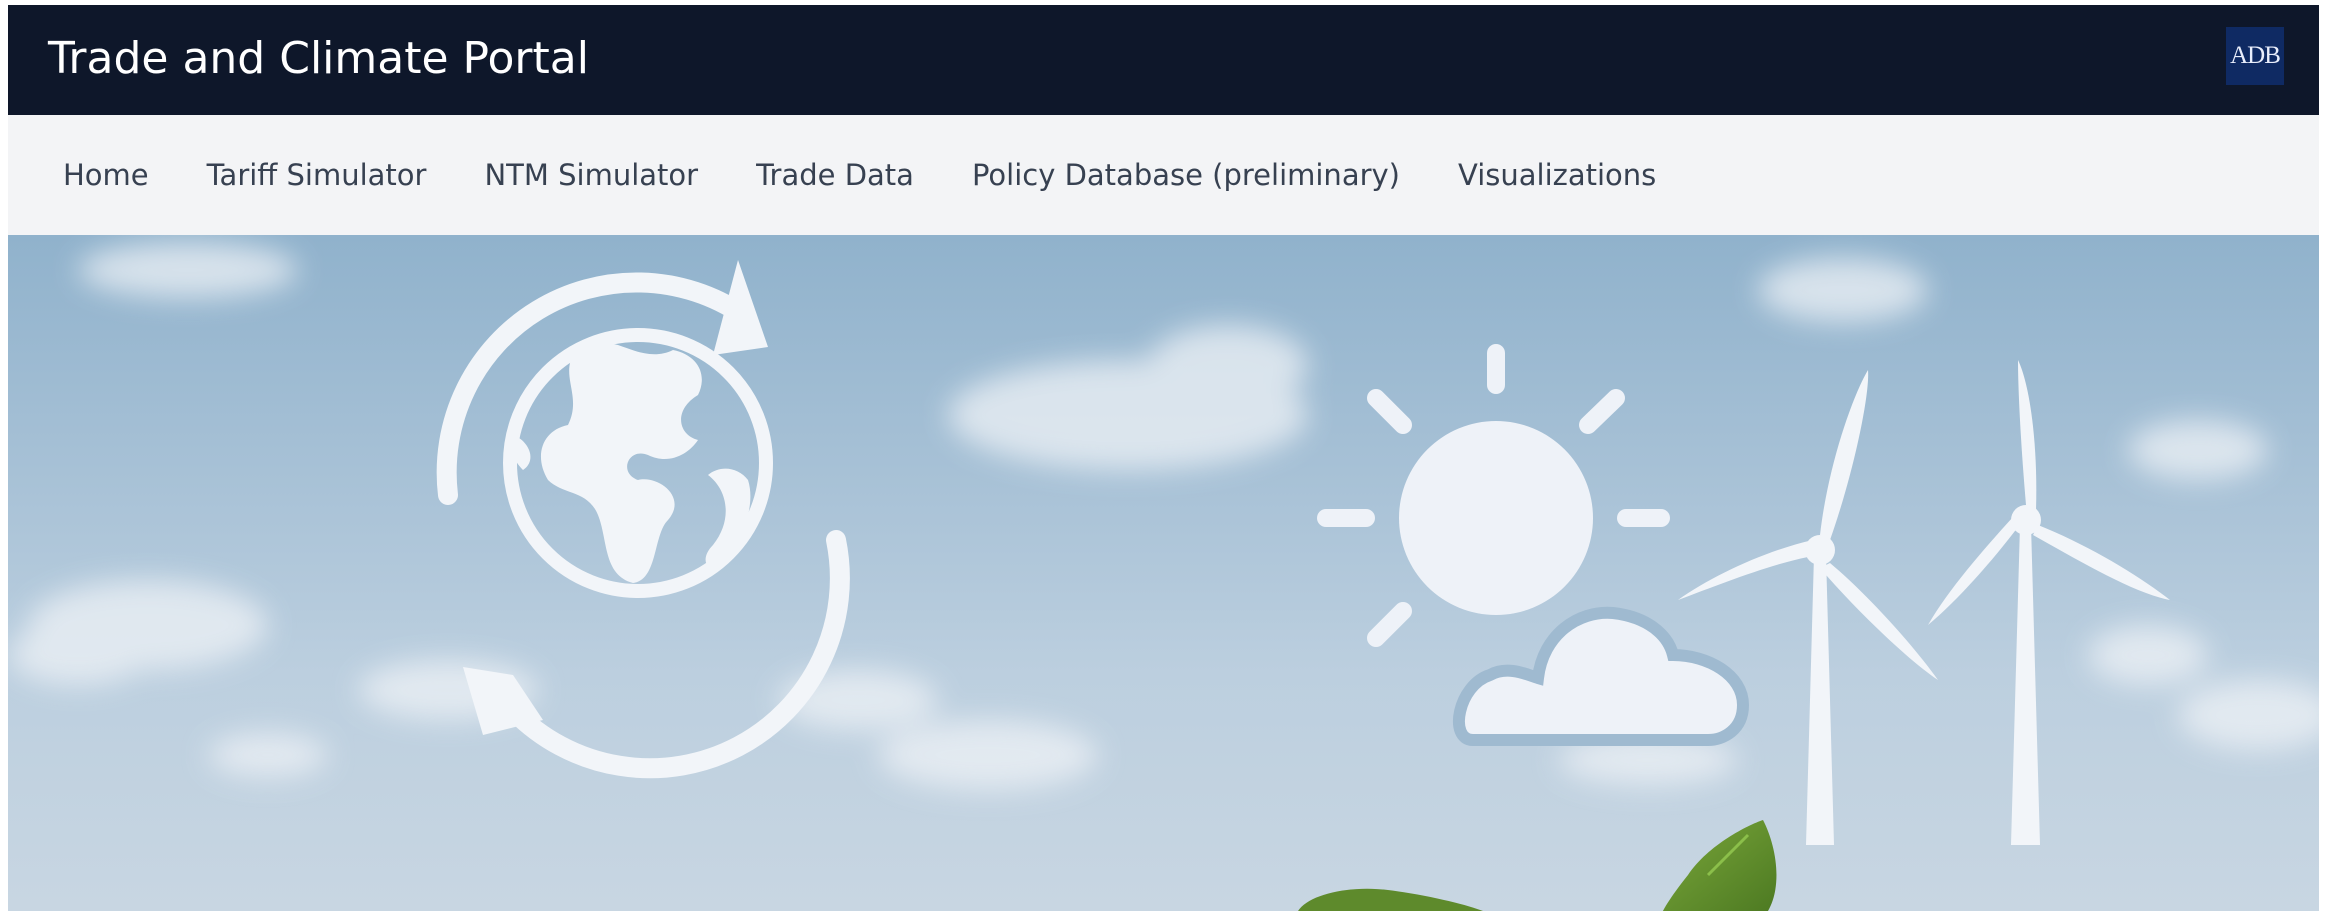  I want to click on top-header: Trade and Climate Portal ADB, so click(1163, 60).